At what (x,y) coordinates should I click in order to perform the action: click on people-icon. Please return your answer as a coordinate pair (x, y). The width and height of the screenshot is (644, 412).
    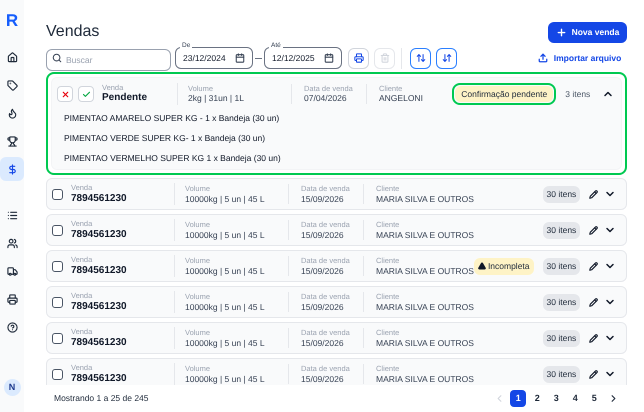
    Looking at the image, I should click on (12, 243).